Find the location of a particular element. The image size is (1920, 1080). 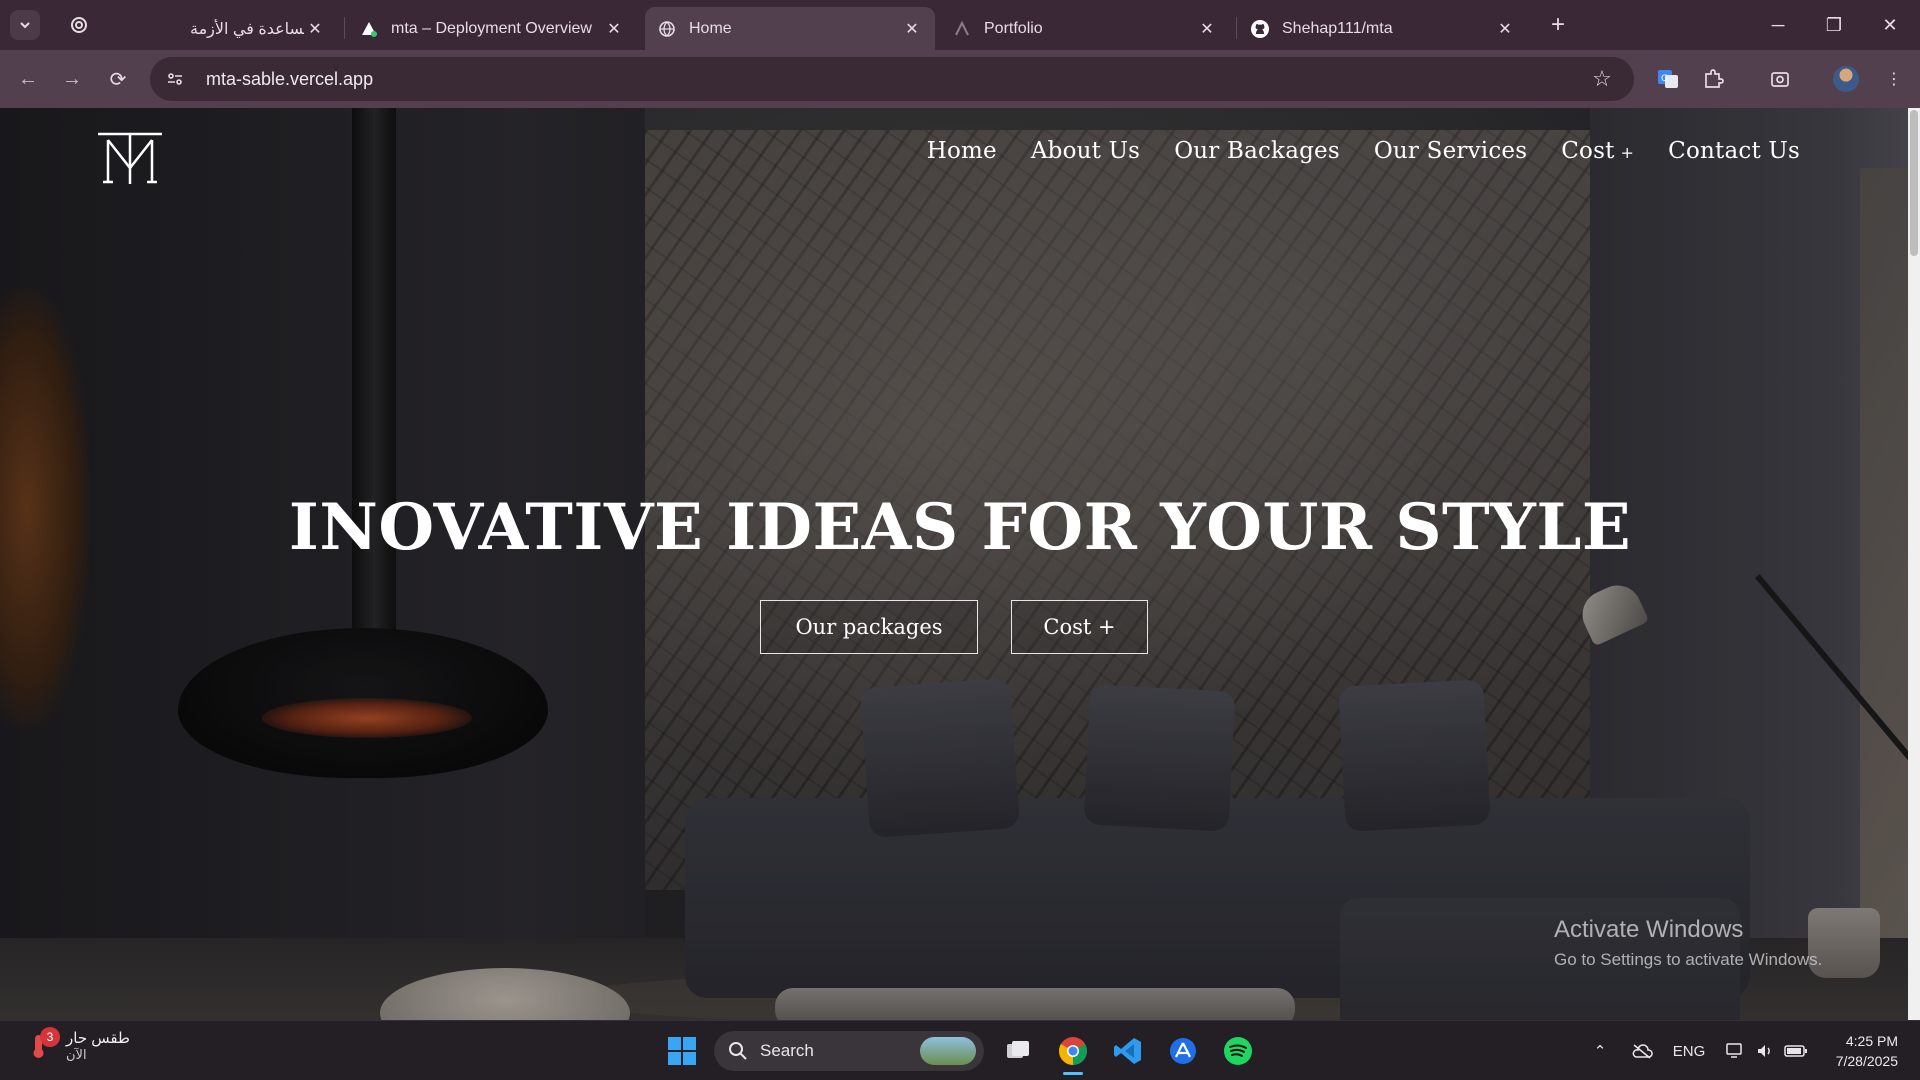

globe-icon is located at coordinates (667, 29).